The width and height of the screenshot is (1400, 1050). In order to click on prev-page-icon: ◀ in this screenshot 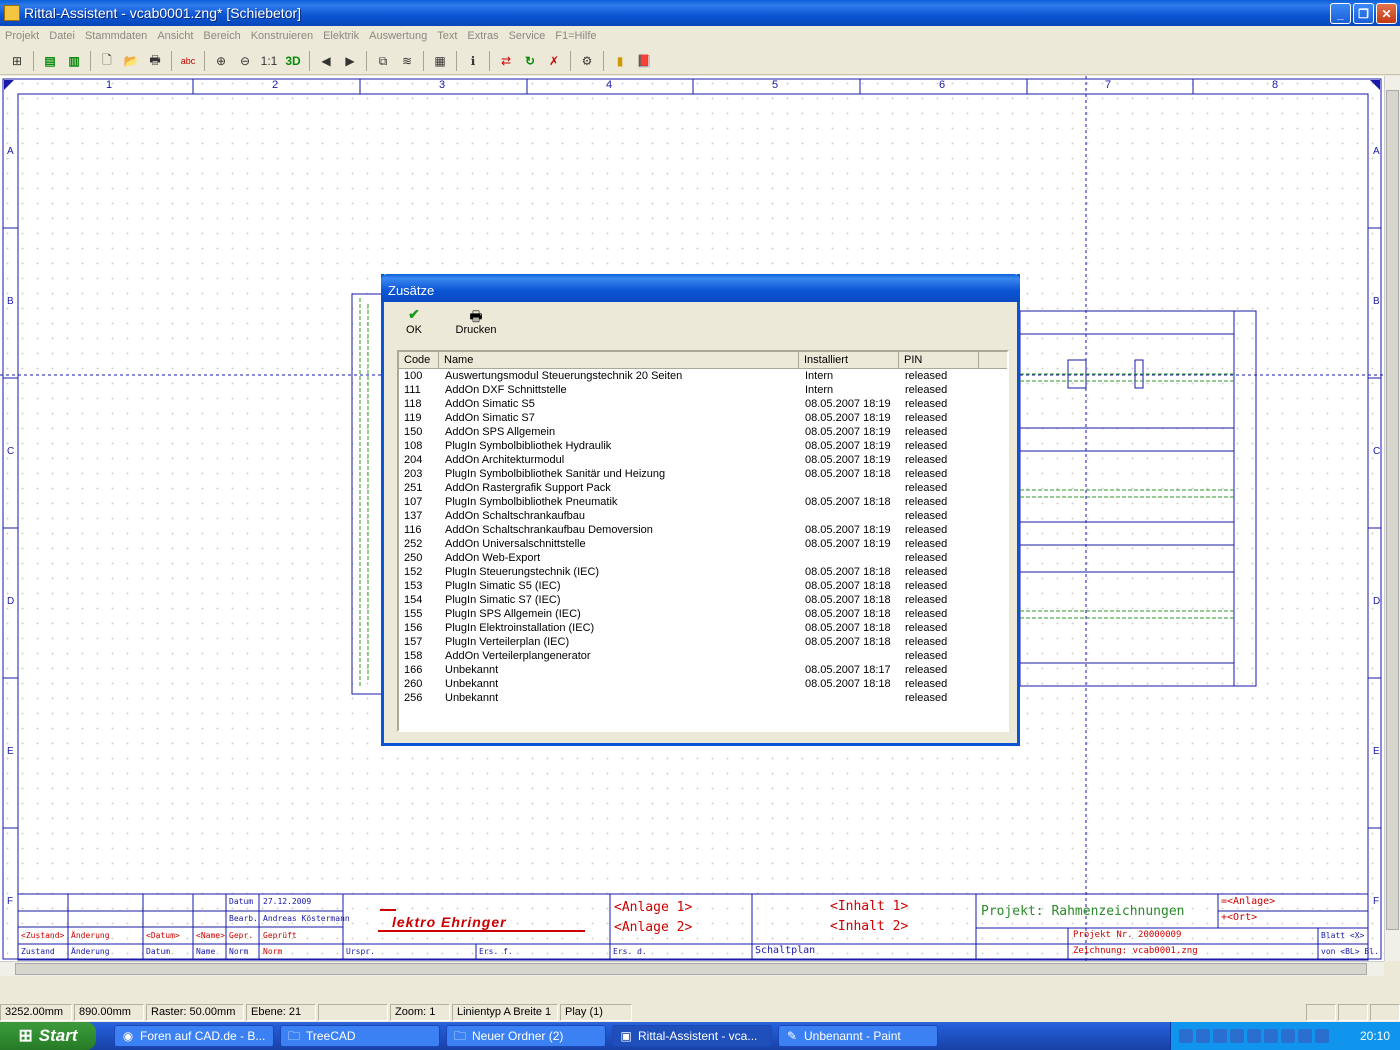, I will do `click(326, 61)`.